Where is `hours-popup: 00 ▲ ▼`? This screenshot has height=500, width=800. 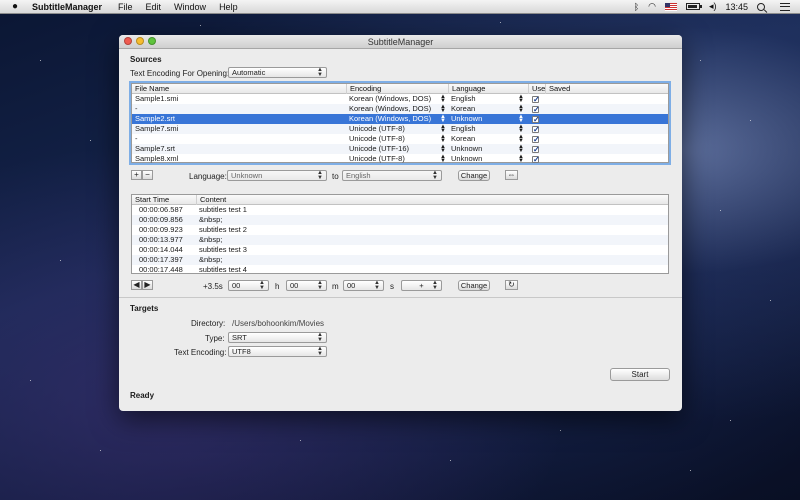
hours-popup: 00 ▲ ▼ is located at coordinates (248, 285).